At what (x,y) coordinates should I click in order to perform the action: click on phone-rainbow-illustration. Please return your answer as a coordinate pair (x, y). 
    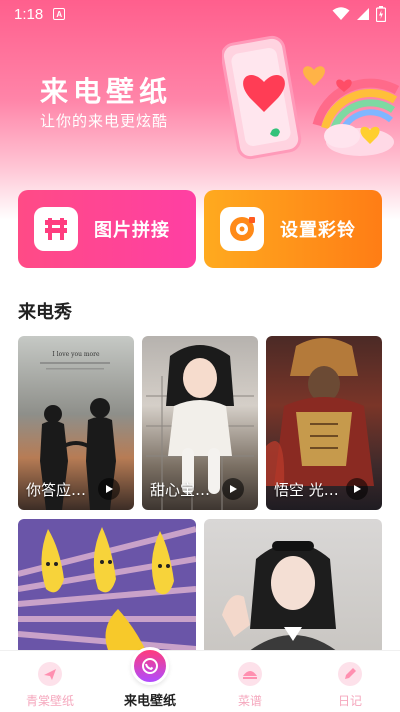
    Looking at the image, I should click on (311, 97).